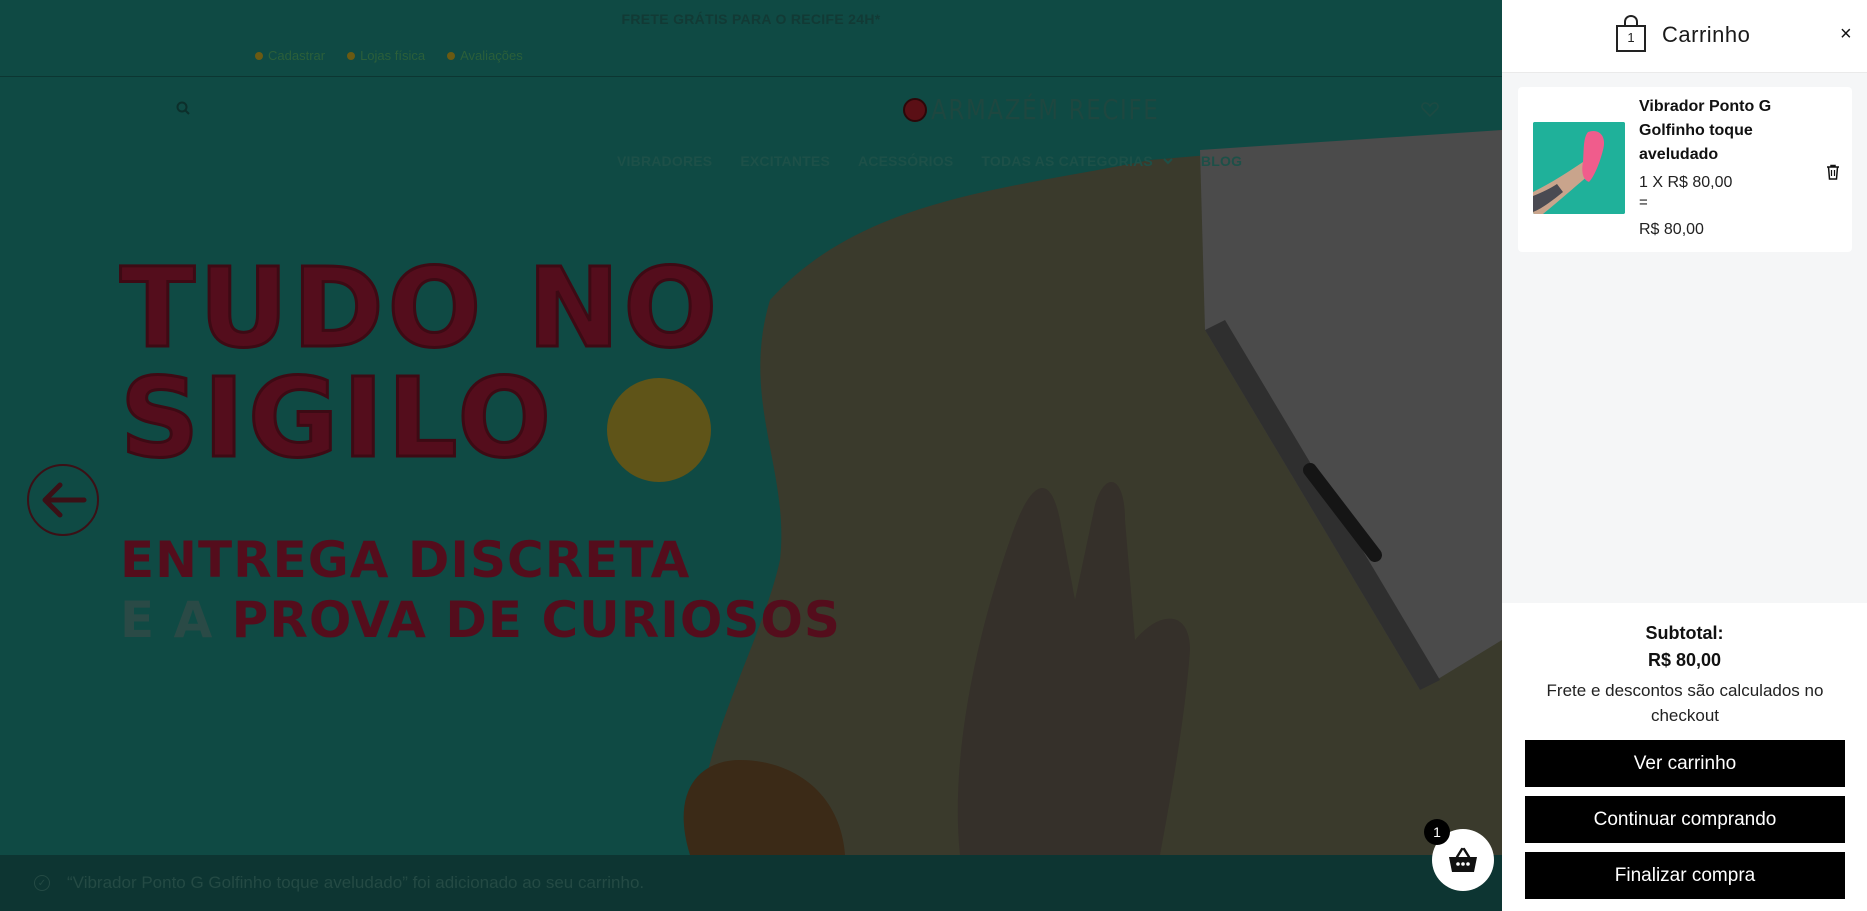 The image size is (1867, 911). Describe the element at coordinates (42, 883) in the screenshot. I see `check-circle-icon: ✓` at that location.